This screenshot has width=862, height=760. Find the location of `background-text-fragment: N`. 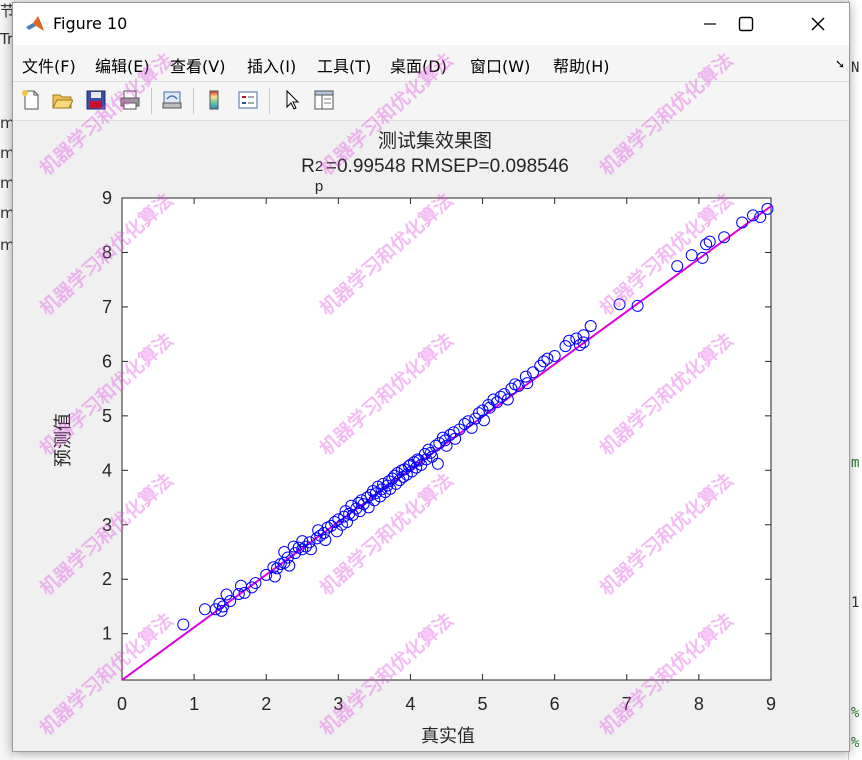

background-text-fragment: N is located at coordinates (855, 68).